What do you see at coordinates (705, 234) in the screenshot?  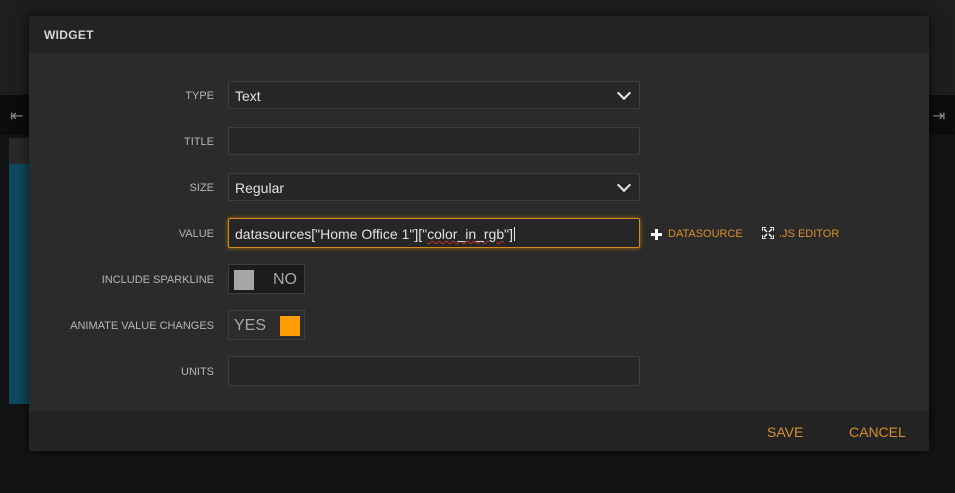 I see `datasource-link: DATASOURCE` at bounding box center [705, 234].